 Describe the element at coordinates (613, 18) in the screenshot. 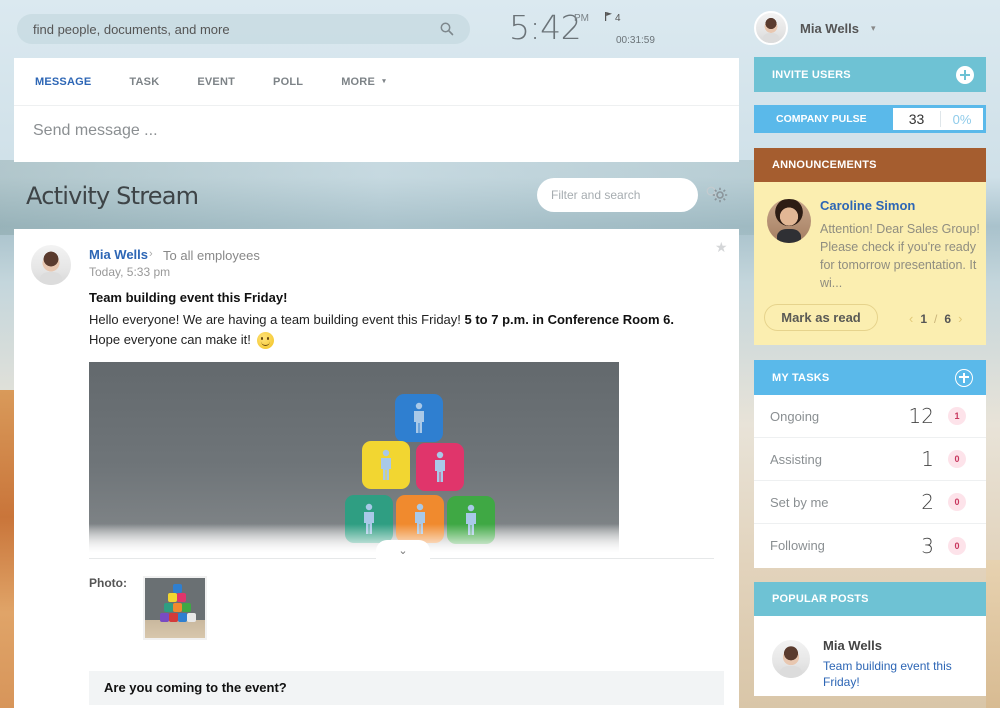

I see `flag-counter: 4` at that location.